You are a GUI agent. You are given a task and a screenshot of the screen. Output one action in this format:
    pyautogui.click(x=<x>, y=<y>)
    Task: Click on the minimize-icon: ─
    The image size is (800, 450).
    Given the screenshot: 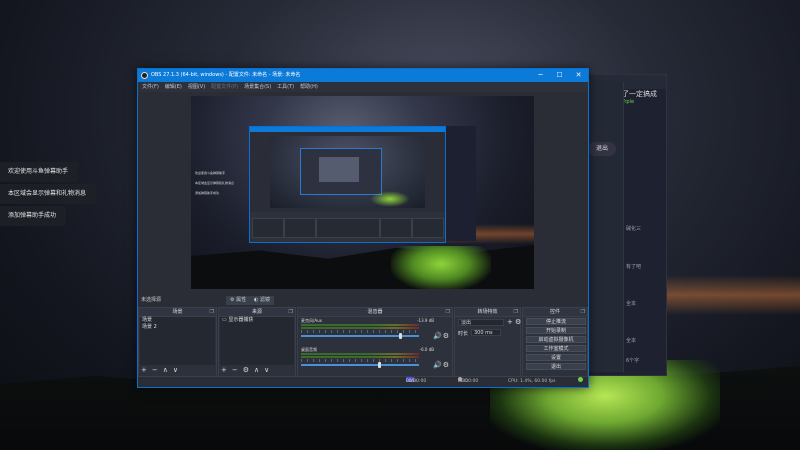 What is the action you would take?
    pyautogui.click(x=540, y=75)
    